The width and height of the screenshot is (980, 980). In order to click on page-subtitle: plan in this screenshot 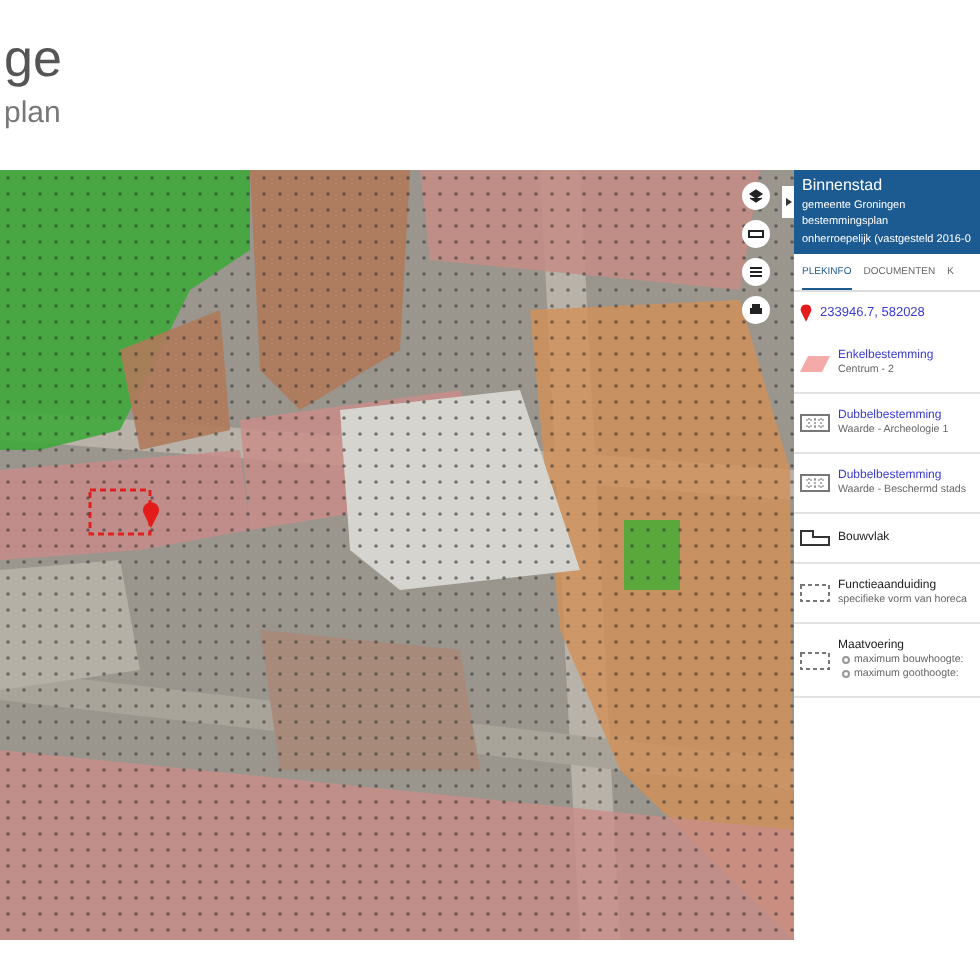, I will do `click(33, 113)`.